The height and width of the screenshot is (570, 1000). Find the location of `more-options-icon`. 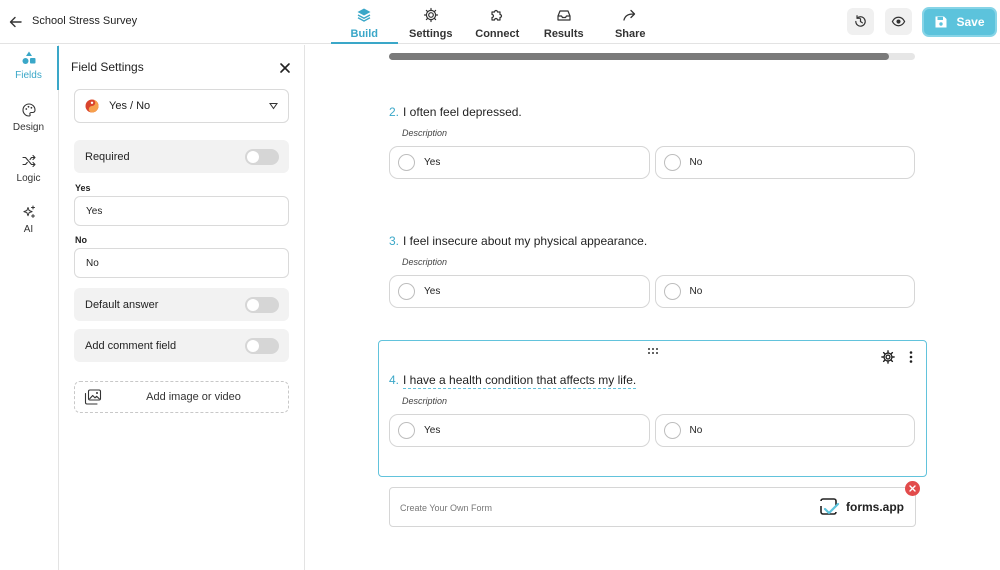

more-options-icon is located at coordinates (911, 357).